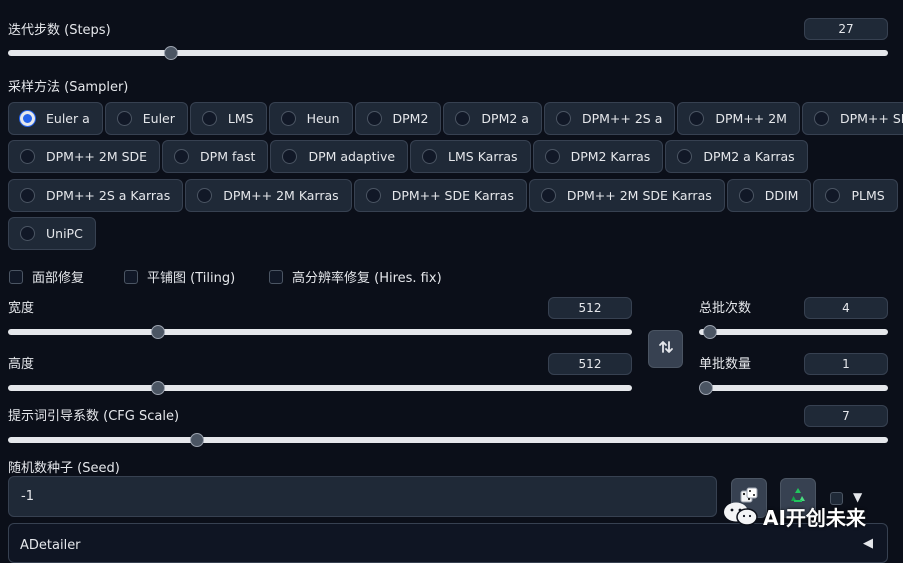  I want to click on cfg-label: 提示词引导系数 (CFG Scale), so click(94, 416).